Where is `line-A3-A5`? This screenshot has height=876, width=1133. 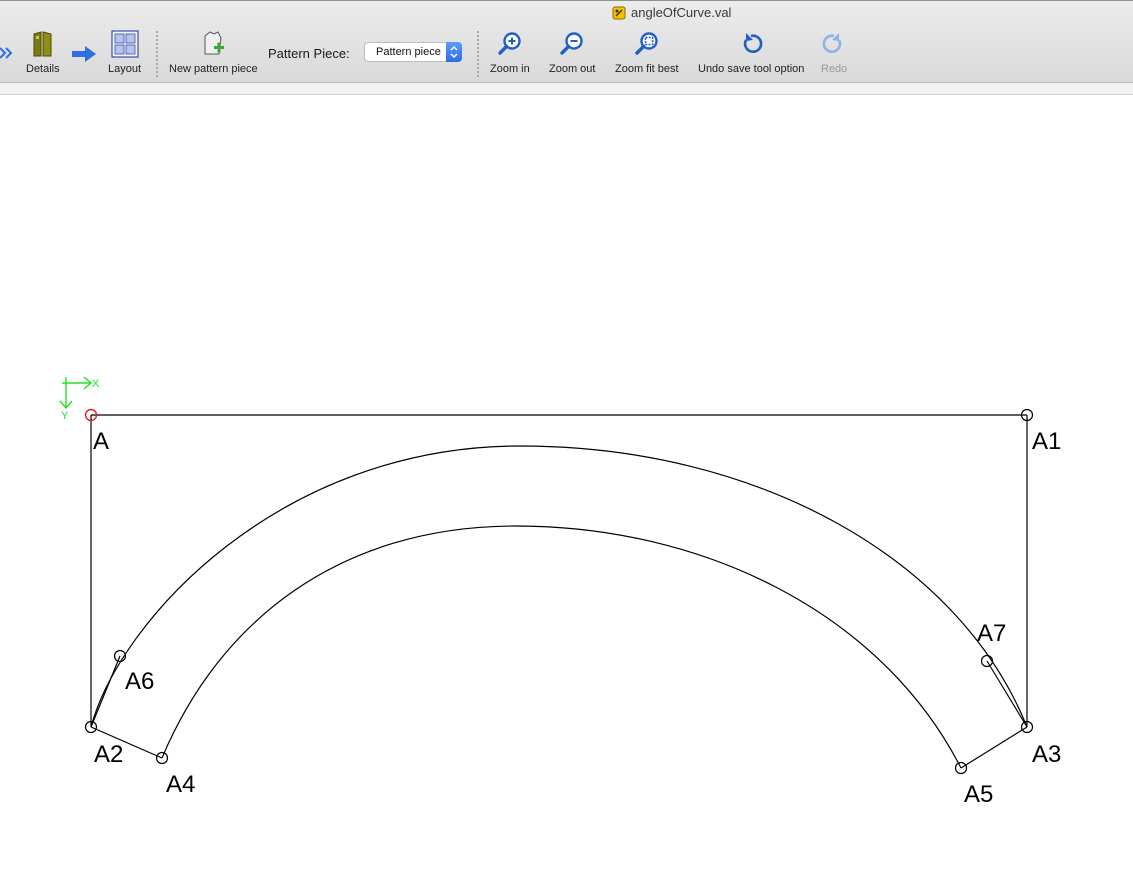
line-A3-A5 is located at coordinates (994, 747).